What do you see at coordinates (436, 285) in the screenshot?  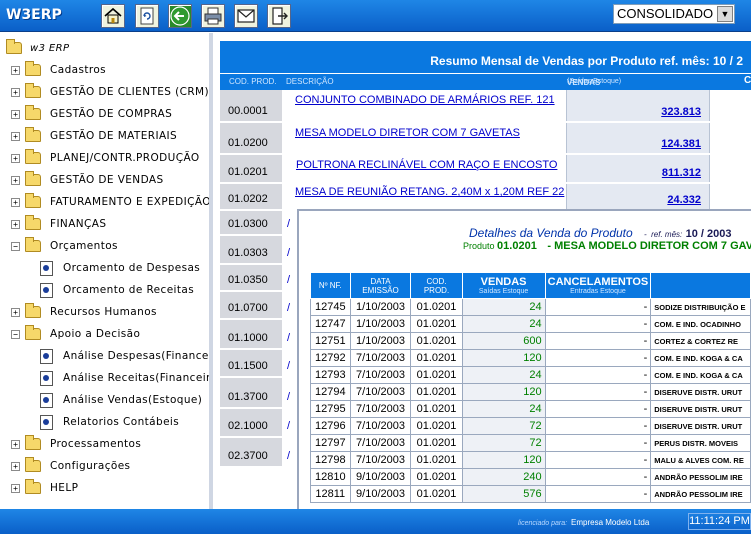 I see `column-header-product-code: COD. PROD.` at bounding box center [436, 285].